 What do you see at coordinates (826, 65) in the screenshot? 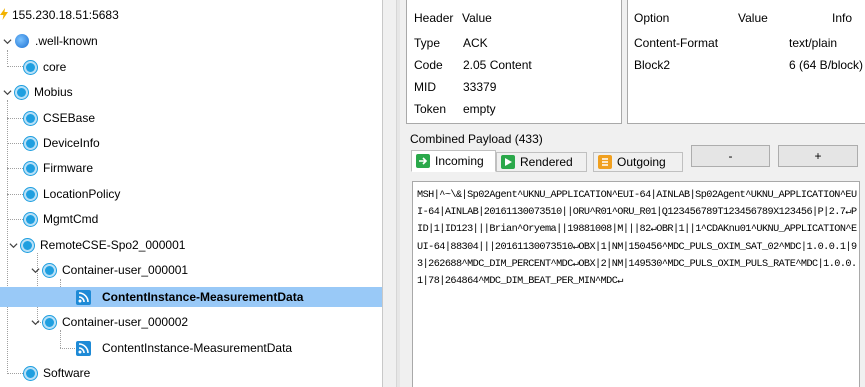
I see `option-info: 6 (64 B/block)` at bounding box center [826, 65].